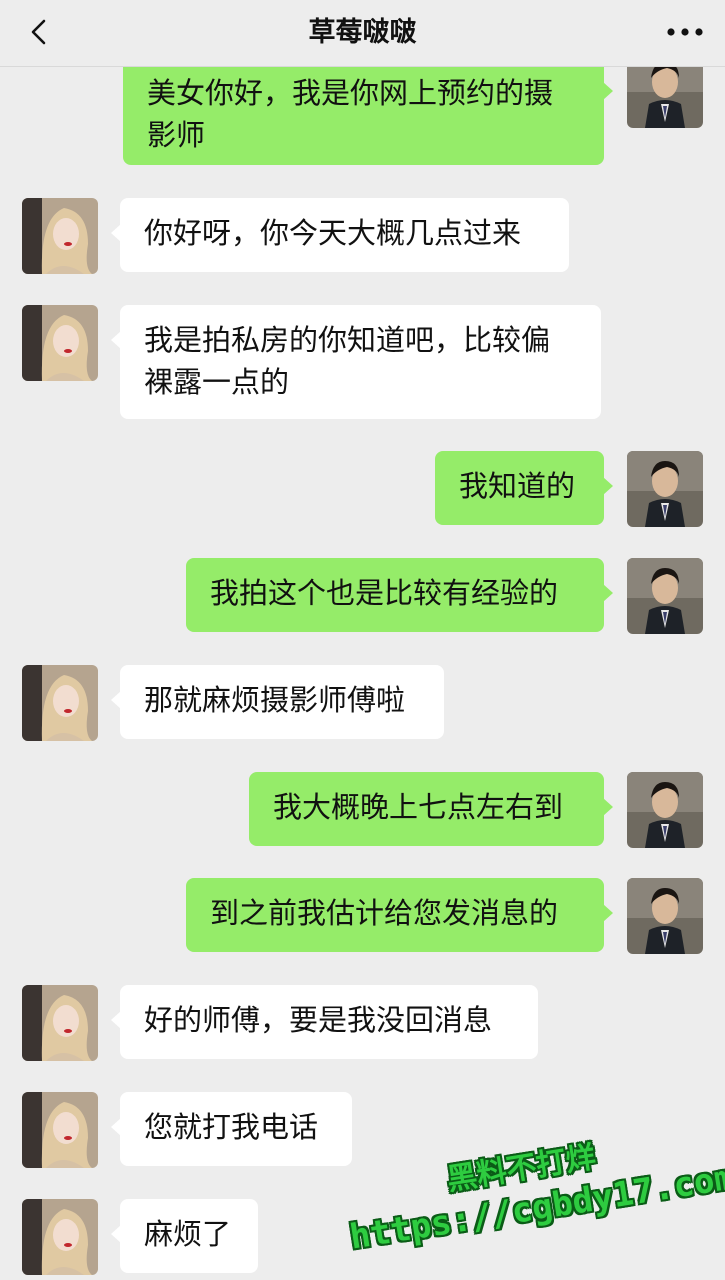 The height and width of the screenshot is (1280, 725). I want to click on chevron-left-icon, so click(38, 32).